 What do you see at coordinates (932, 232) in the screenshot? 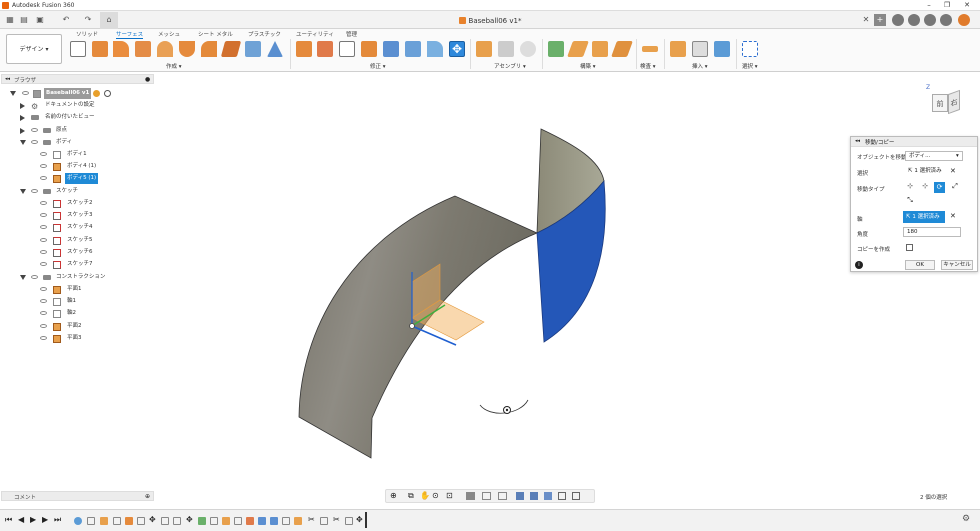
I see `angle-input: 180` at bounding box center [932, 232].